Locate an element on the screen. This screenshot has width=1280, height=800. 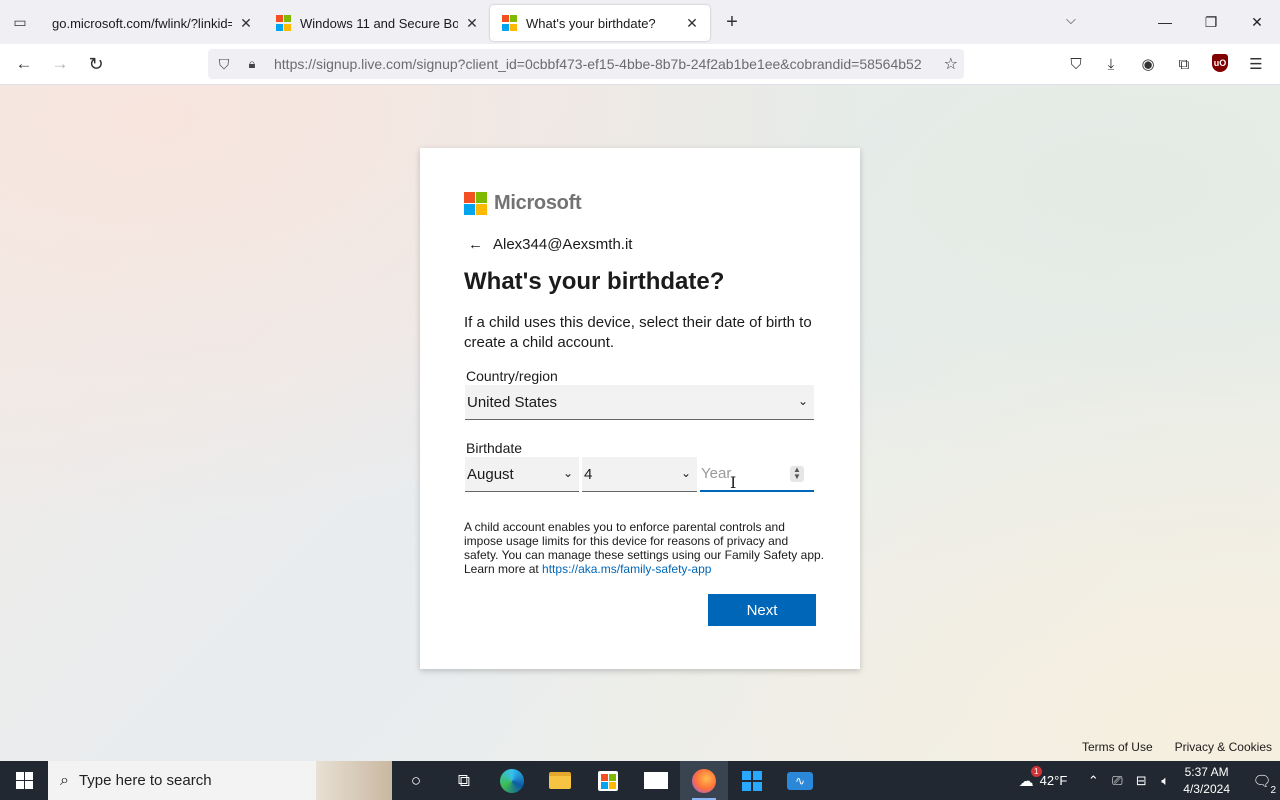
pocket-icon: ⛉ is located at coordinates (1076, 64).